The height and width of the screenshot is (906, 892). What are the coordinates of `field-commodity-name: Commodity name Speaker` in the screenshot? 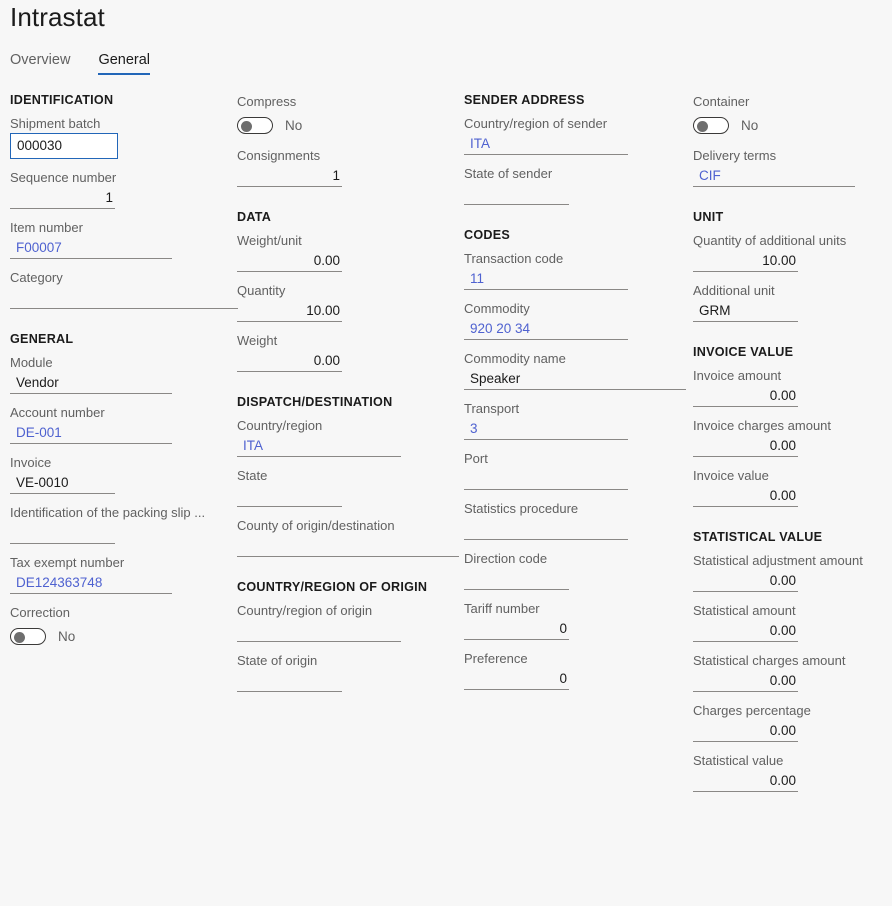 It's located at (576, 369).